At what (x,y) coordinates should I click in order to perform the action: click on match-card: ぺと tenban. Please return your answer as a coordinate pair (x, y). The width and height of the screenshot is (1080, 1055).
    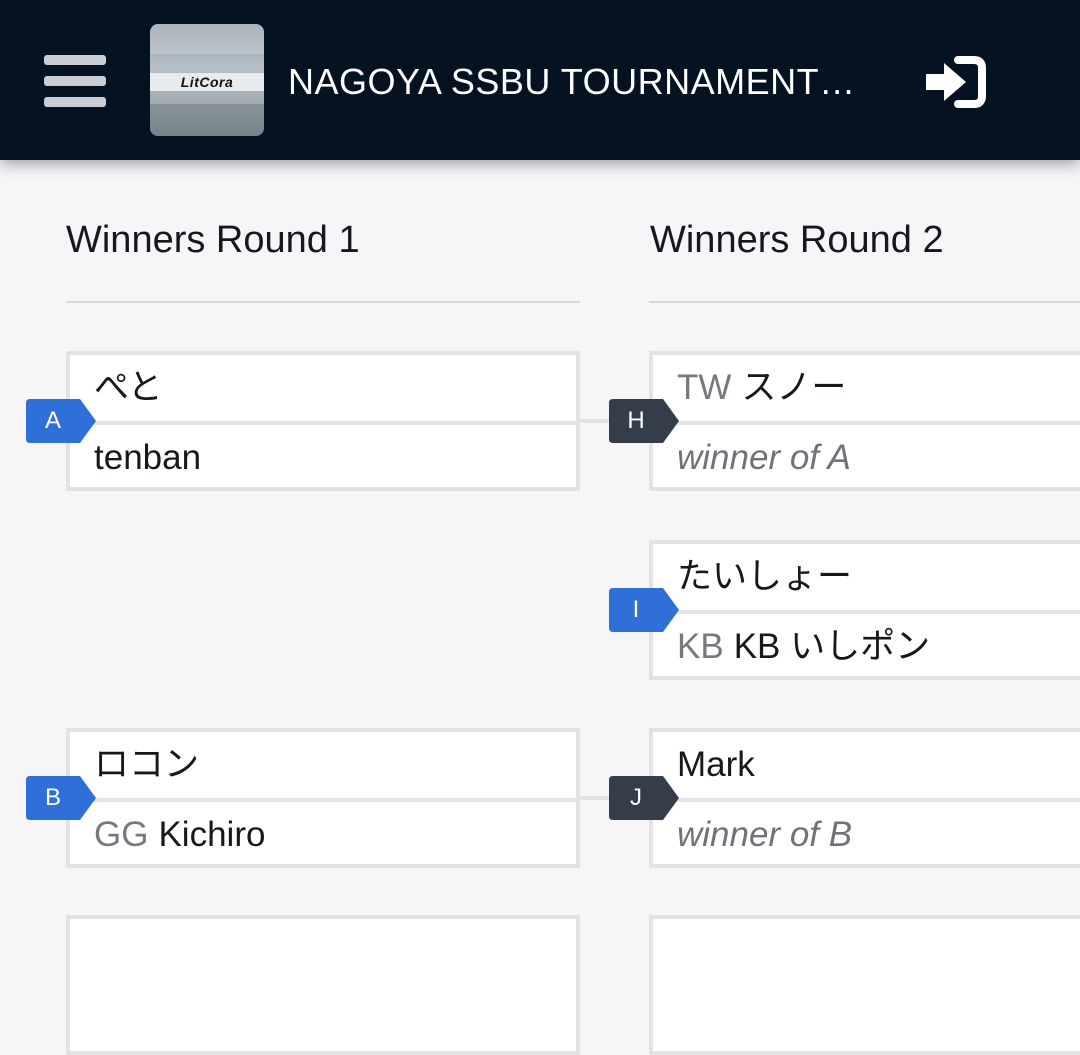
    Looking at the image, I should click on (323, 421).